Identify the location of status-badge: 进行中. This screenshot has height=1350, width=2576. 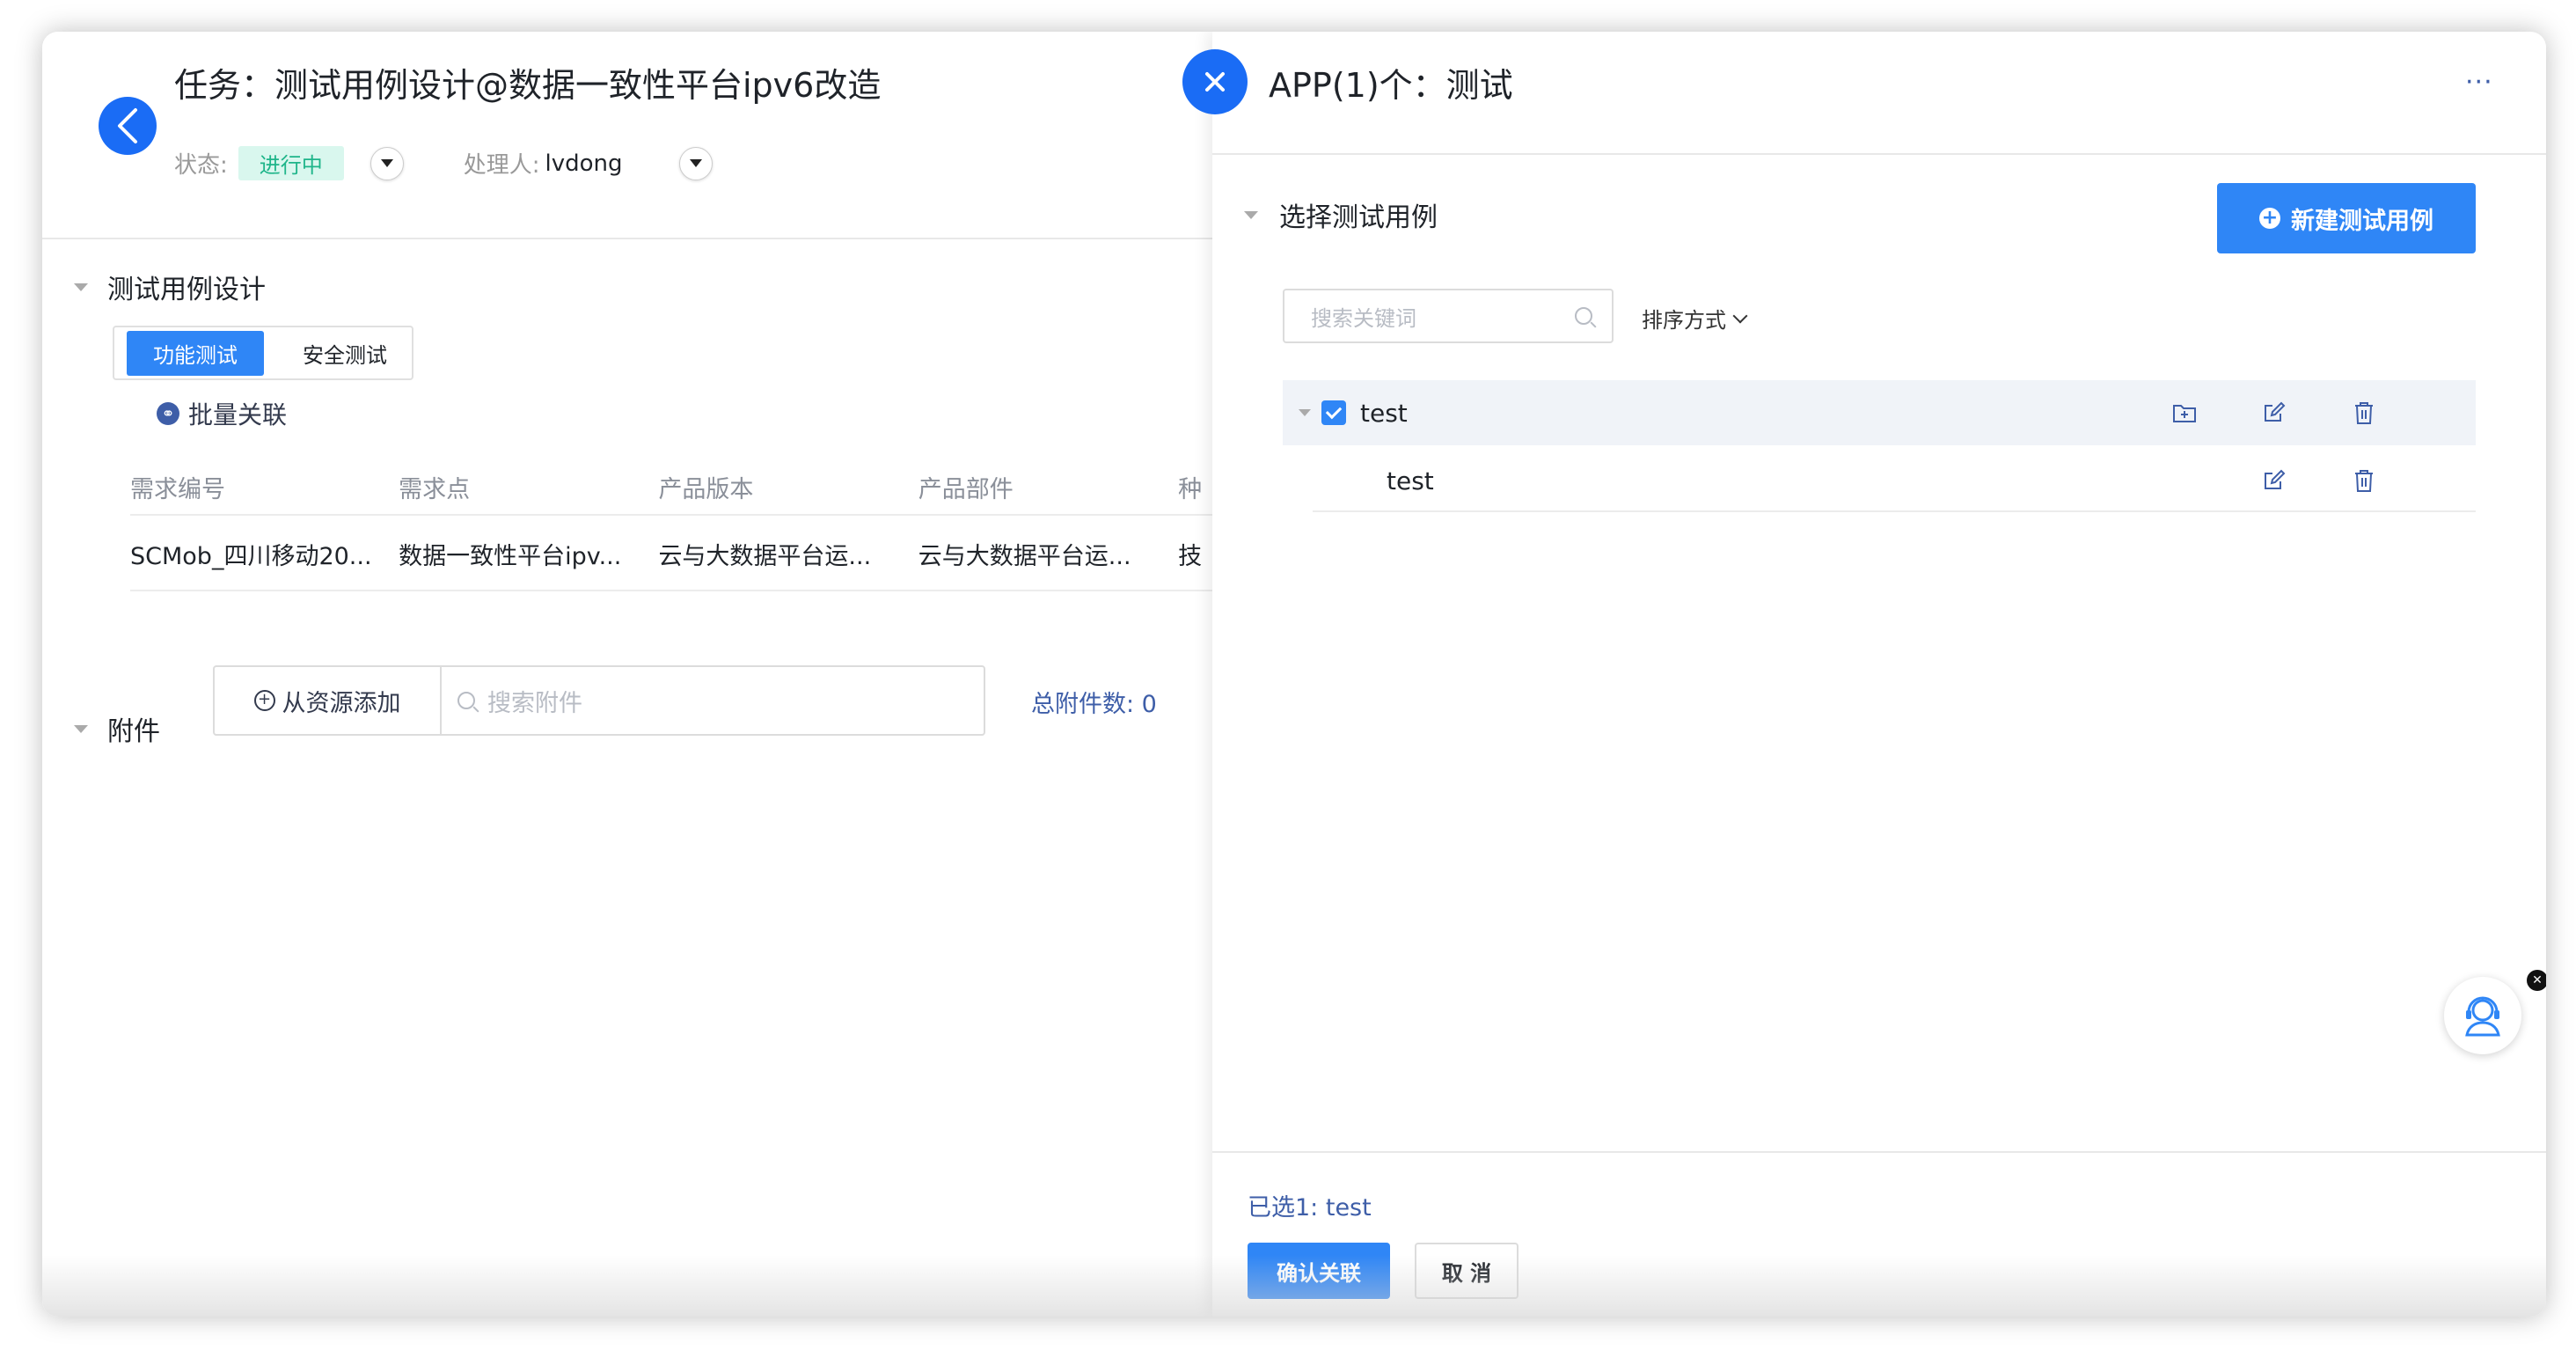
(291, 163).